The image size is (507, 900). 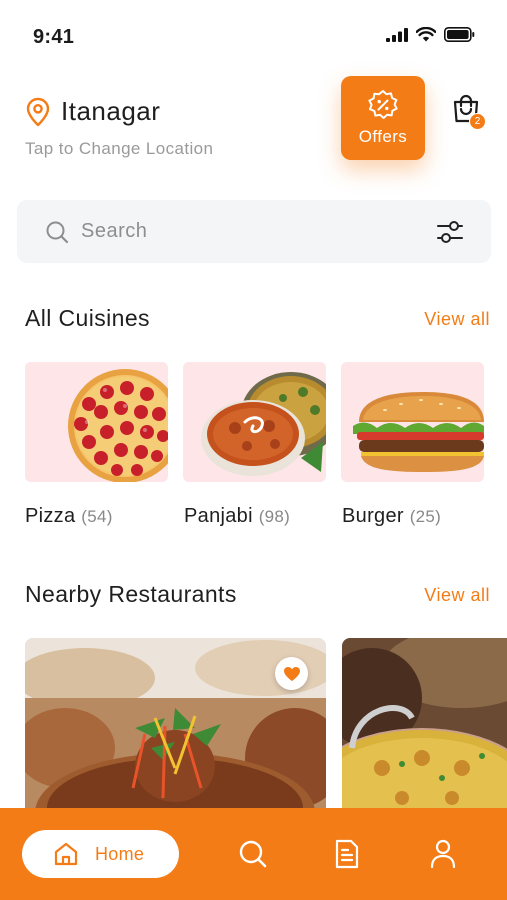 What do you see at coordinates (111, 111) in the screenshot?
I see `location-city: Itanagar` at bounding box center [111, 111].